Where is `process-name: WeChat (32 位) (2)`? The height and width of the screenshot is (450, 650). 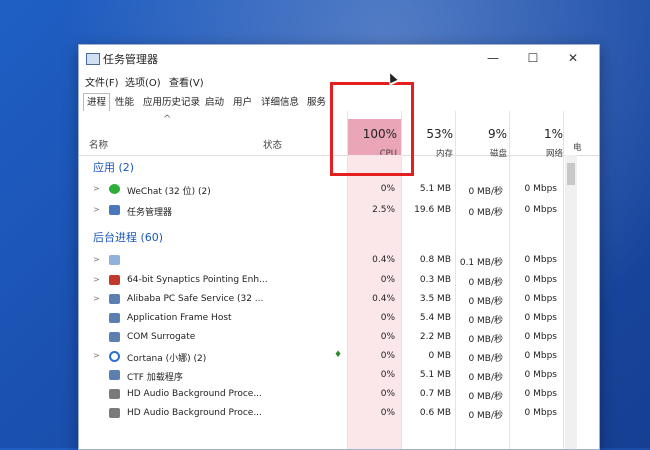 process-name: WeChat (32 位) (2) is located at coordinates (169, 192).